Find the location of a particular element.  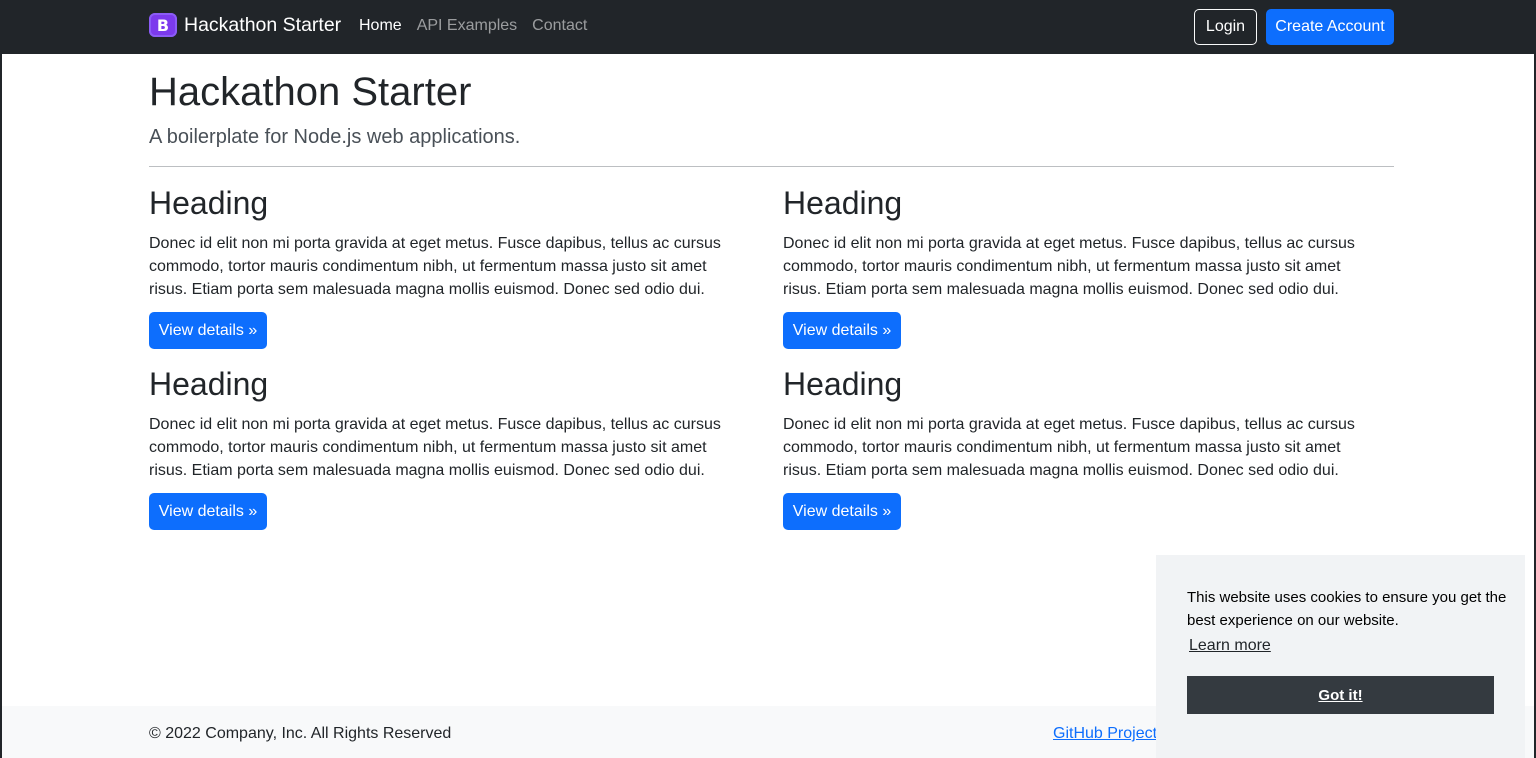

learn-more-link: Learn more is located at coordinates (1230, 646).